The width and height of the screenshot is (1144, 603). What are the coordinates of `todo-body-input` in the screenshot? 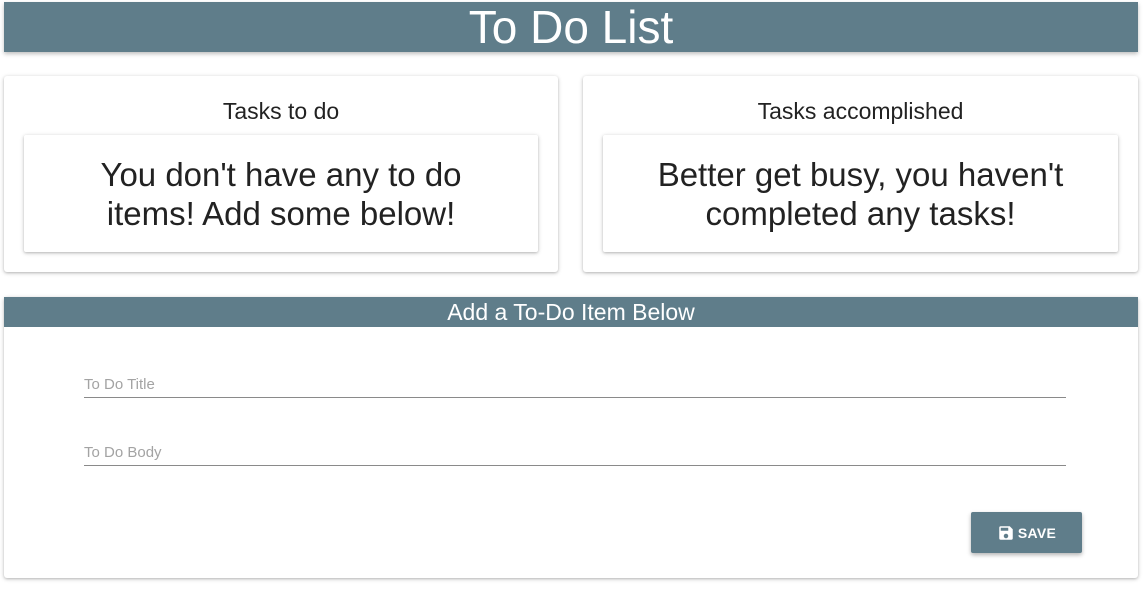 It's located at (575, 450).